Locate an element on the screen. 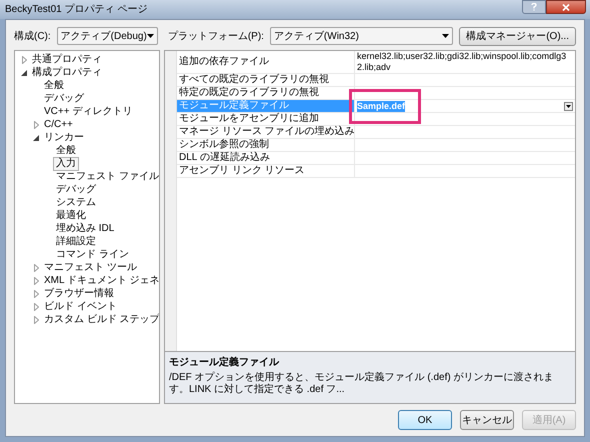 Image resolution: width=590 pixels, height=442 pixels. property-name: マネージ リソース ファイルの埋め込み is located at coordinates (267, 132).